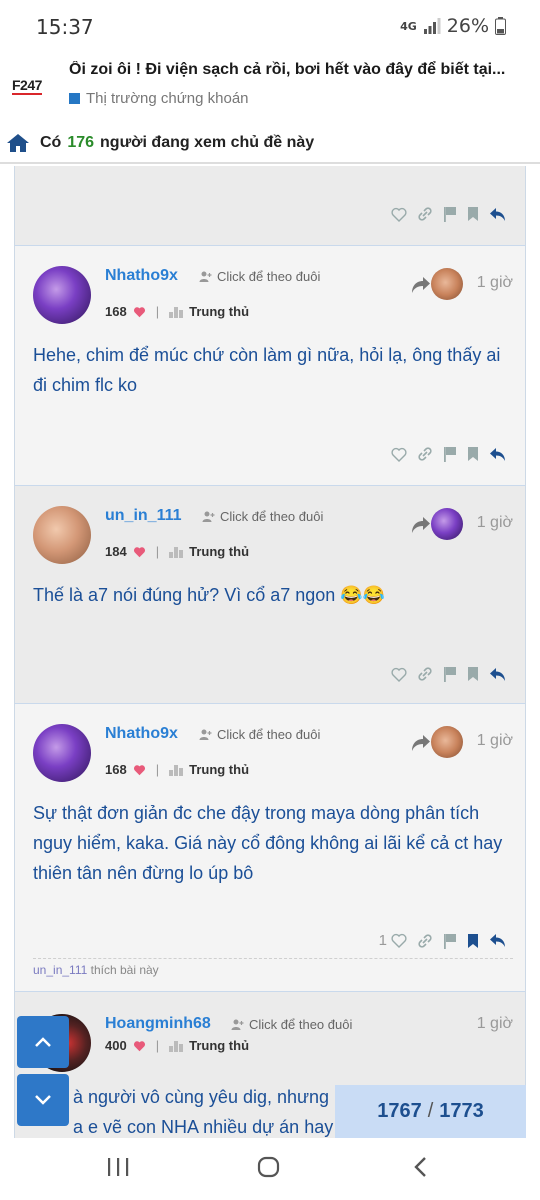 The image size is (540, 1200). What do you see at coordinates (207, 142) in the screenshot?
I see `viewers-suffix: người đang xem chủ đề này` at bounding box center [207, 142].